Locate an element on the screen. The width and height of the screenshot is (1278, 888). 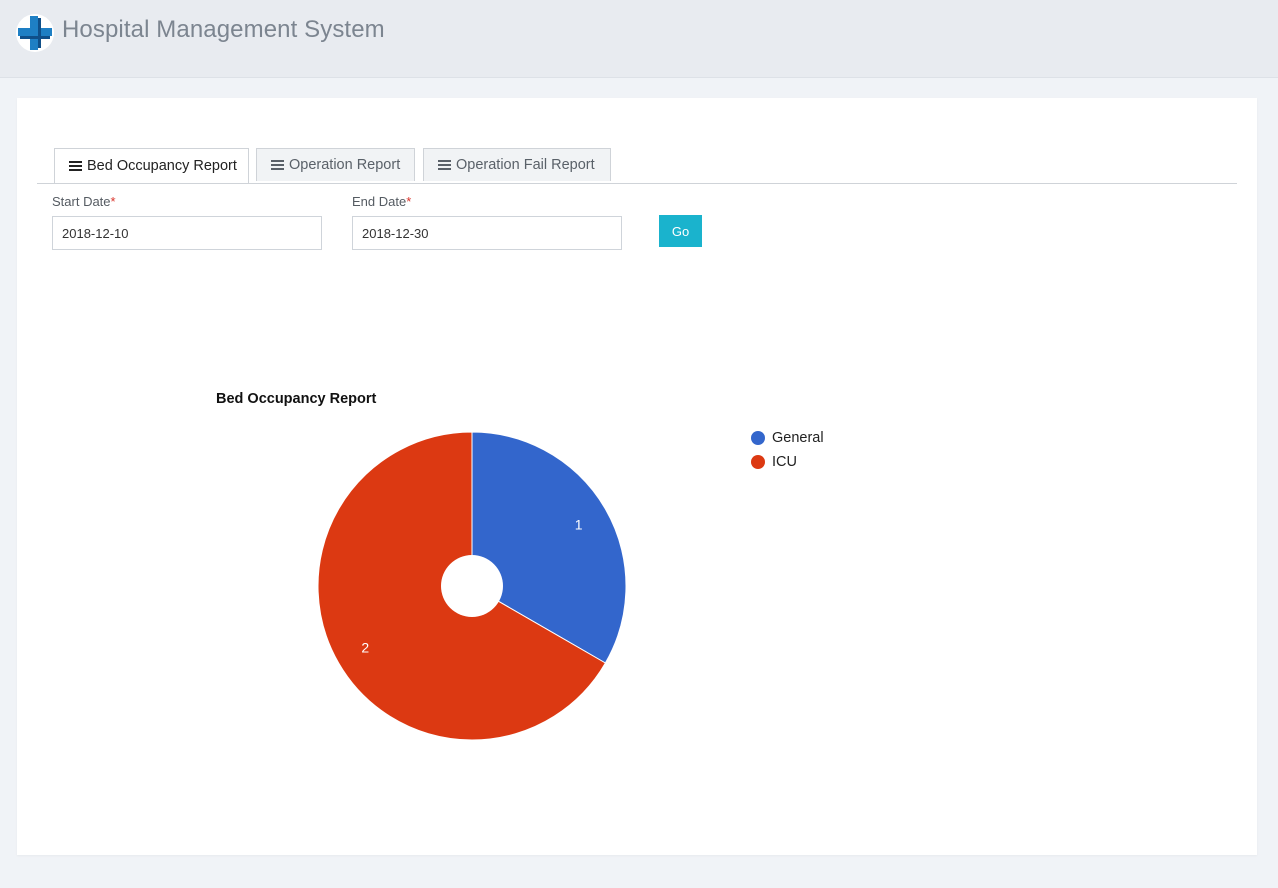
slice-data-label: 1 is located at coordinates (579, 524).